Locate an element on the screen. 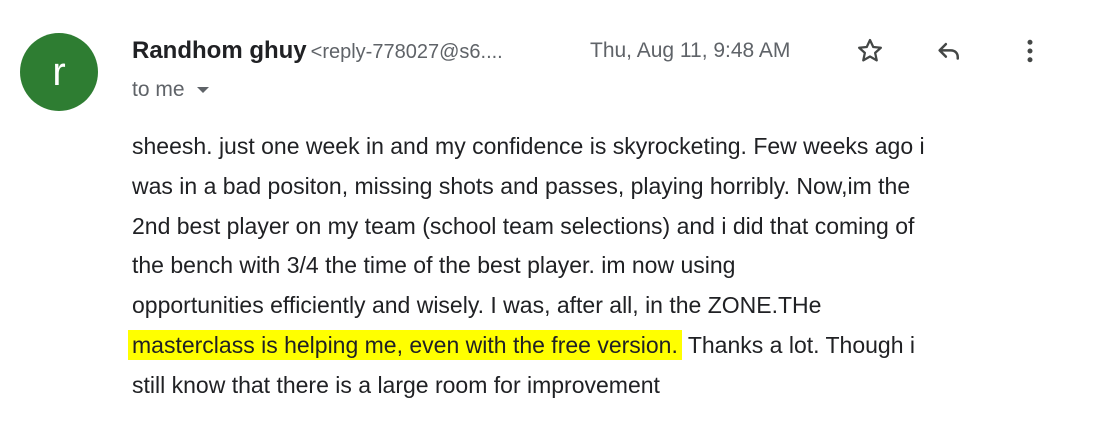 This screenshot has height=438, width=1096. sender-name: Randhom ghuy is located at coordinates (219, 50).